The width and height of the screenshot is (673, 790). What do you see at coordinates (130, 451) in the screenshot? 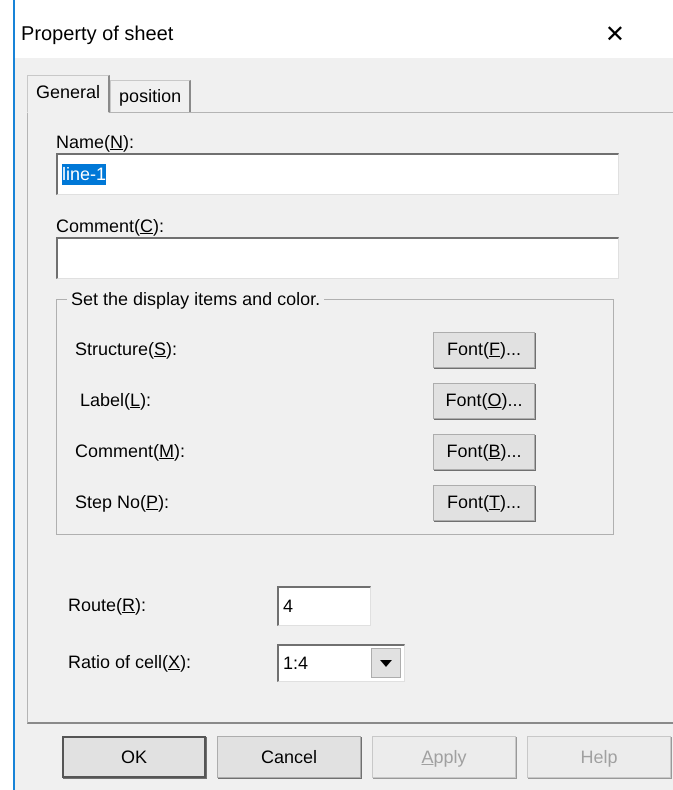
I see `option-label: Comment(M):` at bounding box center [130, 451].